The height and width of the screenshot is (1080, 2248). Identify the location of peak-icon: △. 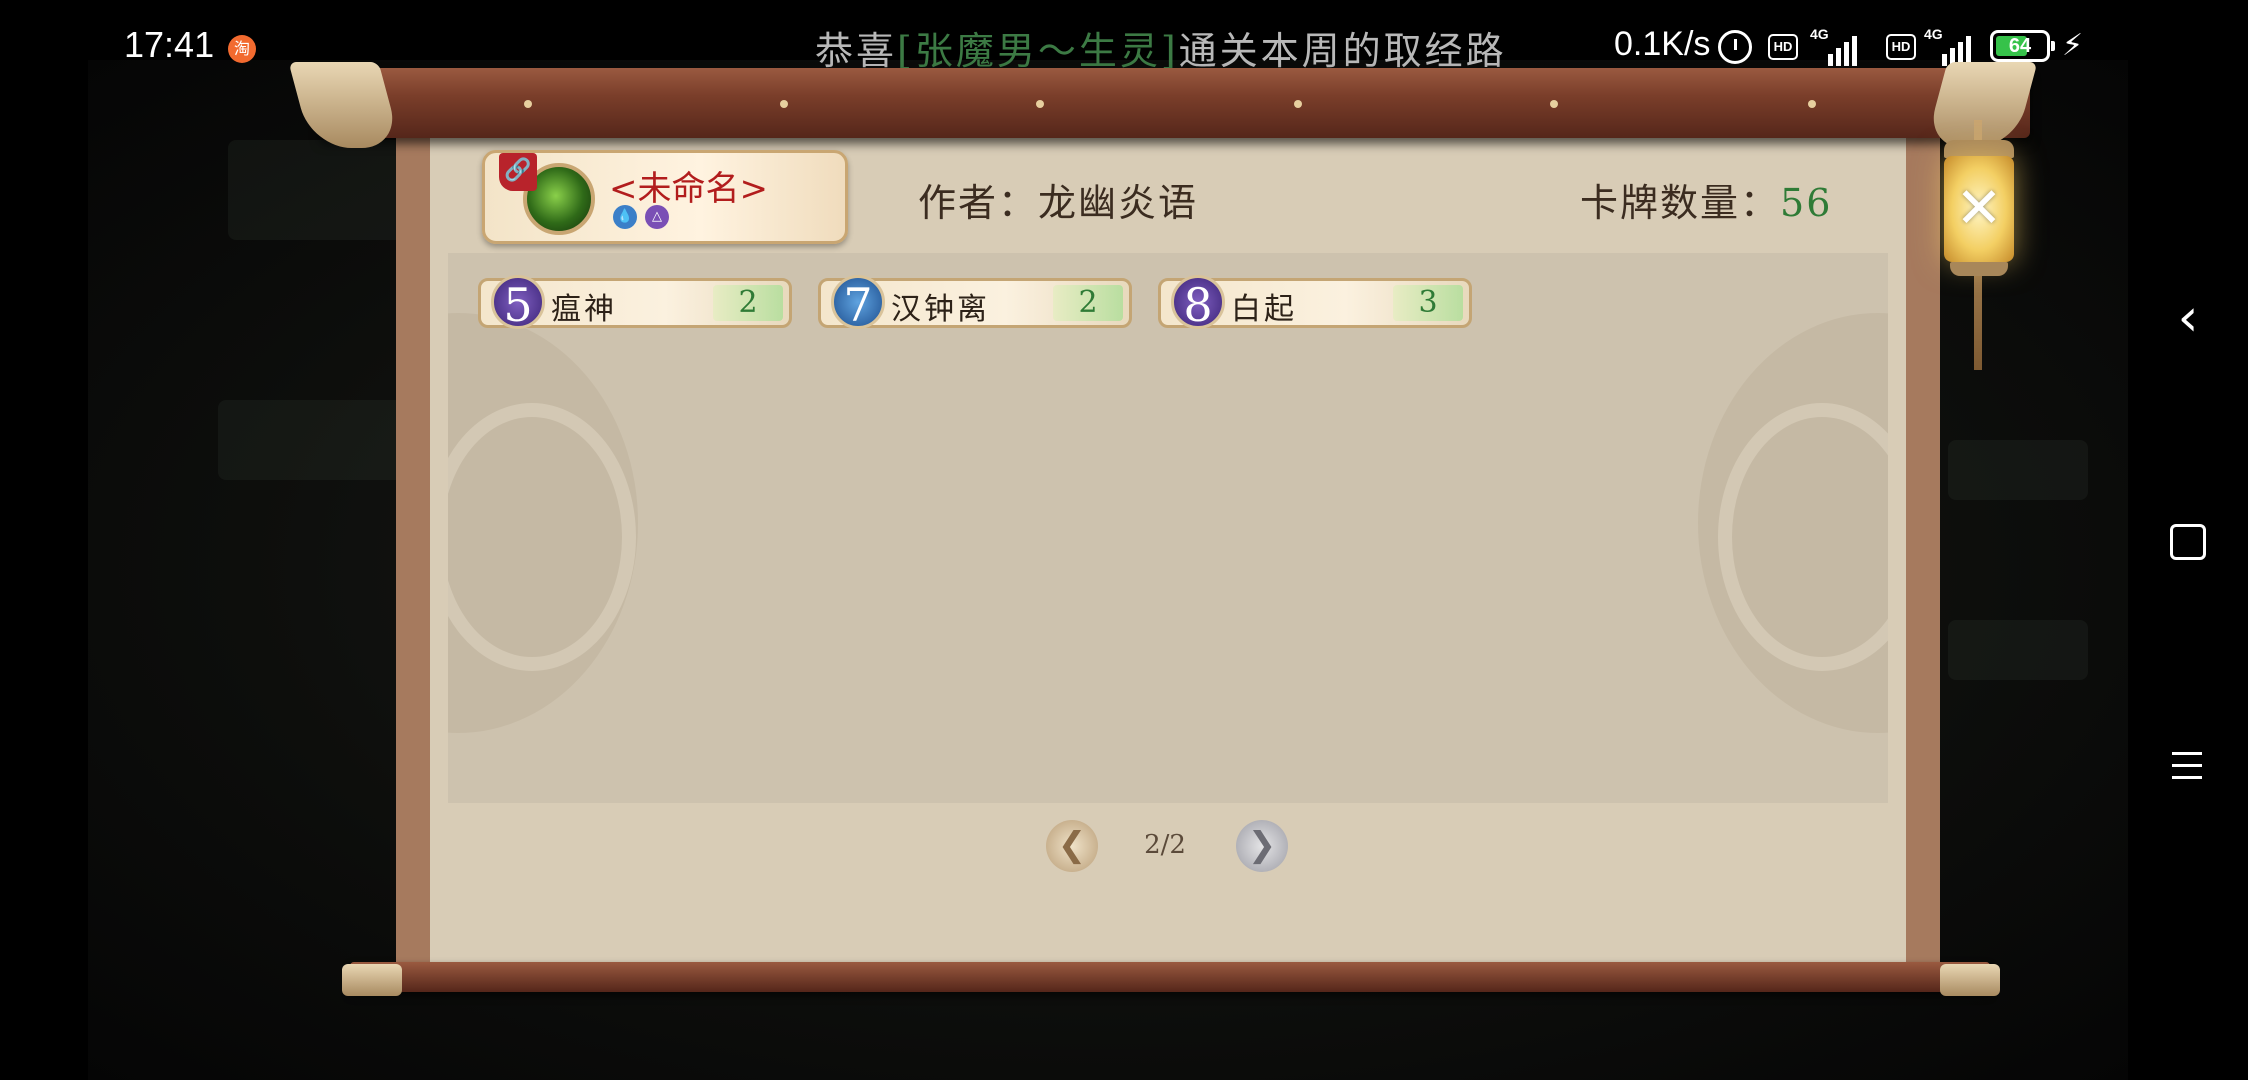
(657, 217).